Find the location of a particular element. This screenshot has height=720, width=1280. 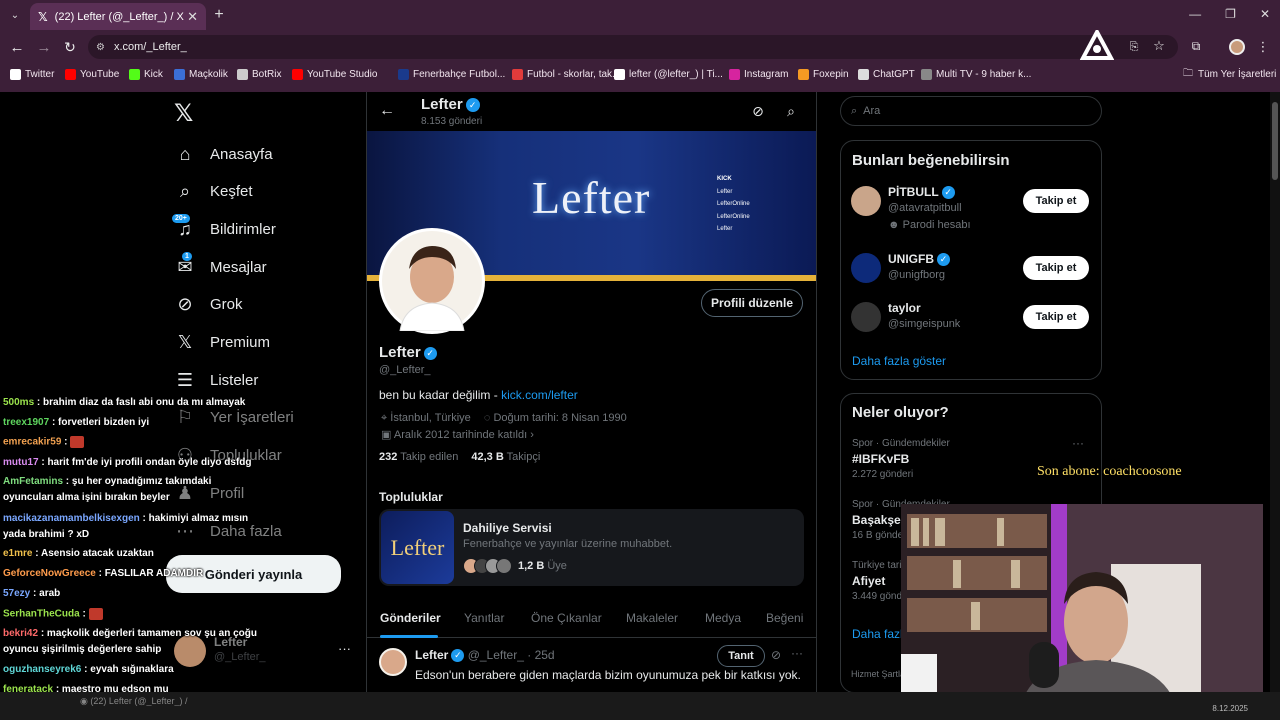

profile-avatar is located at coordinates (1237, 47).